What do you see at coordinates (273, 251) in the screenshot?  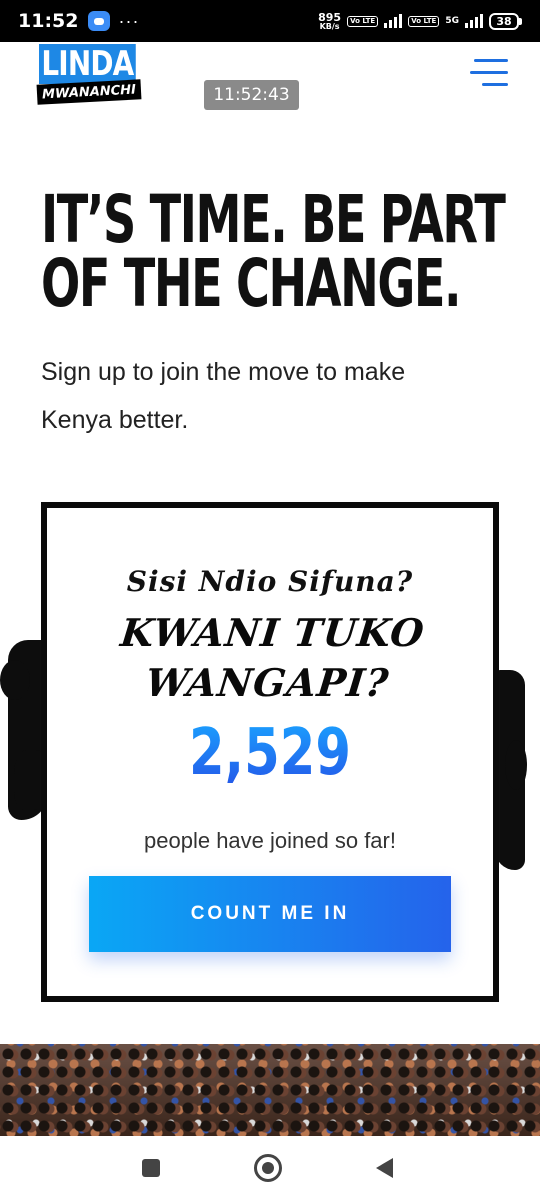 I see `page-title: IT’S TIME. BE PART OF THE CHANGE.` at bounding box center [273, 251].